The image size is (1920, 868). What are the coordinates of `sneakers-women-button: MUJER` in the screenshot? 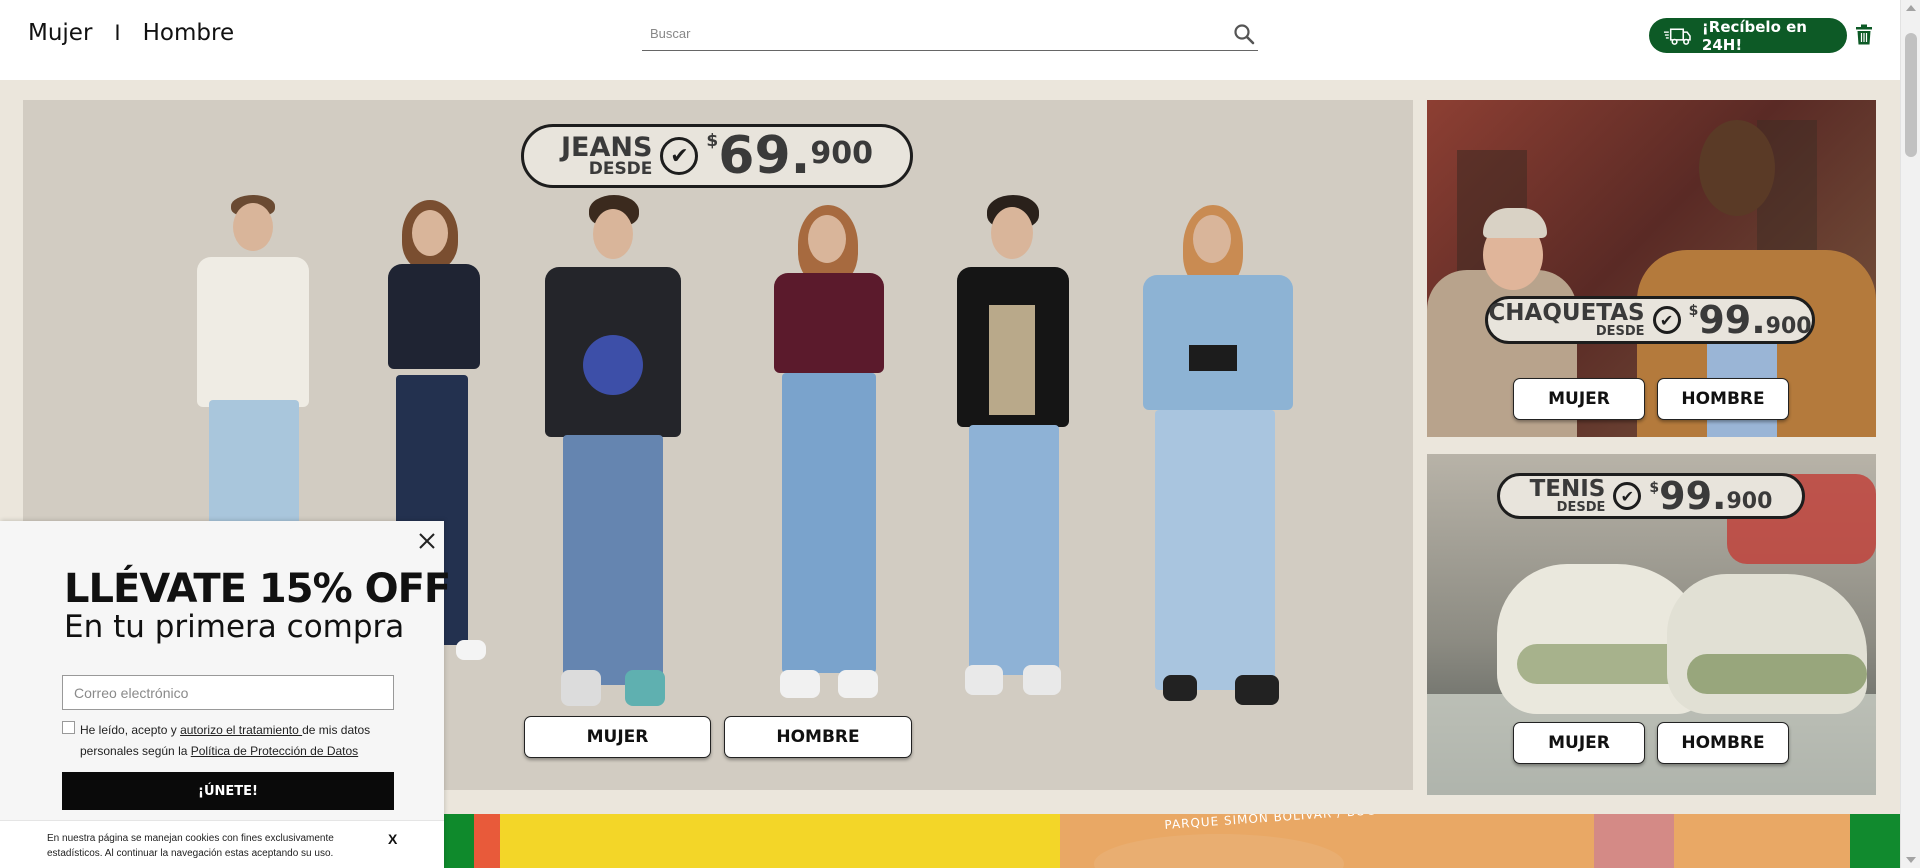 It's located at (1579, 743).